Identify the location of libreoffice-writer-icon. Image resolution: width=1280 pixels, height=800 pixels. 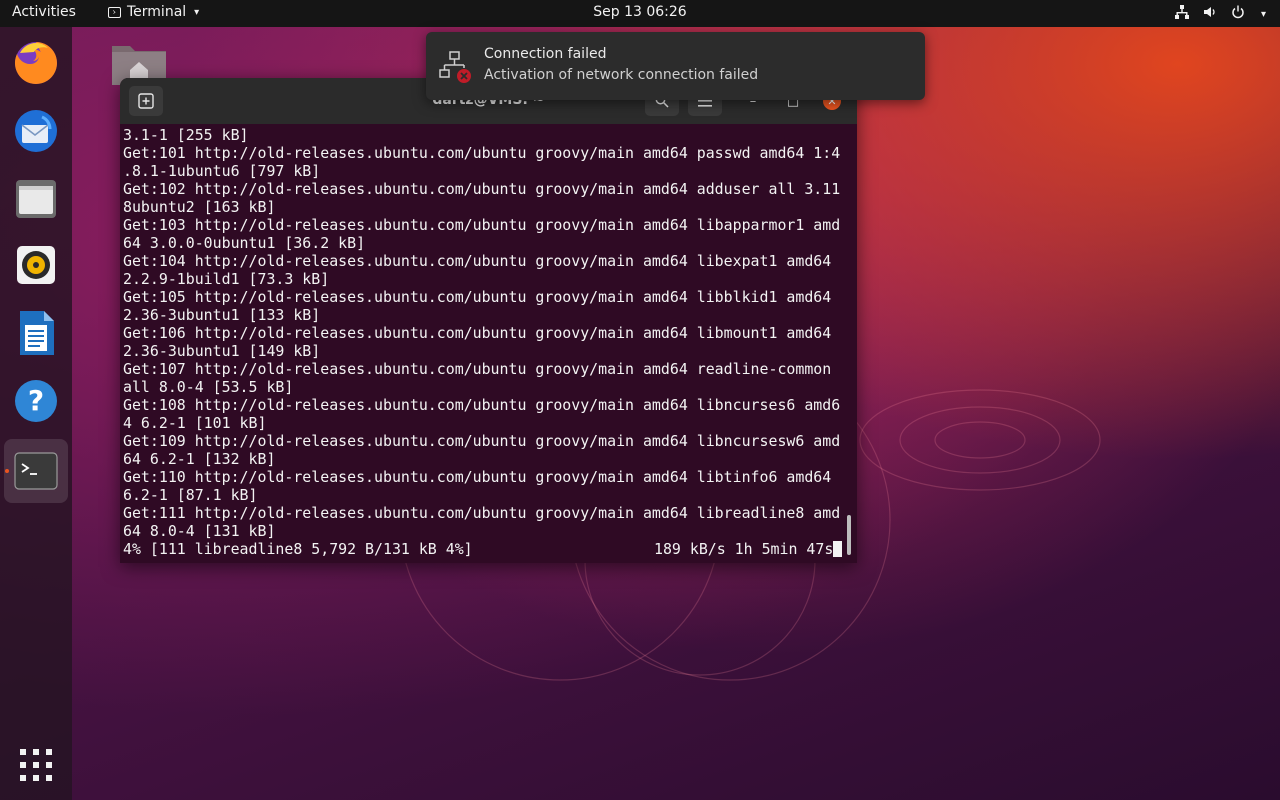
(37, 333).